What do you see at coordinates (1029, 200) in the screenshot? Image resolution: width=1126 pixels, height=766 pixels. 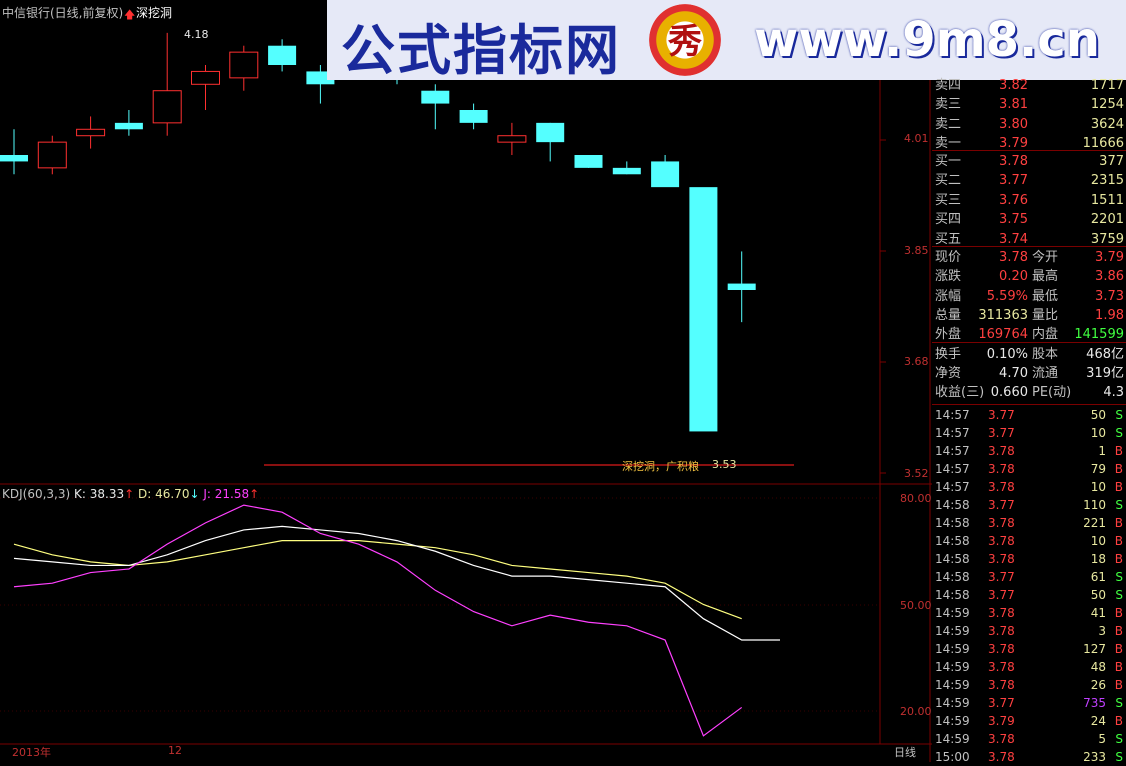 I see `buy-level: 买三 3.76 1511` at bounding box center [1029, 200].